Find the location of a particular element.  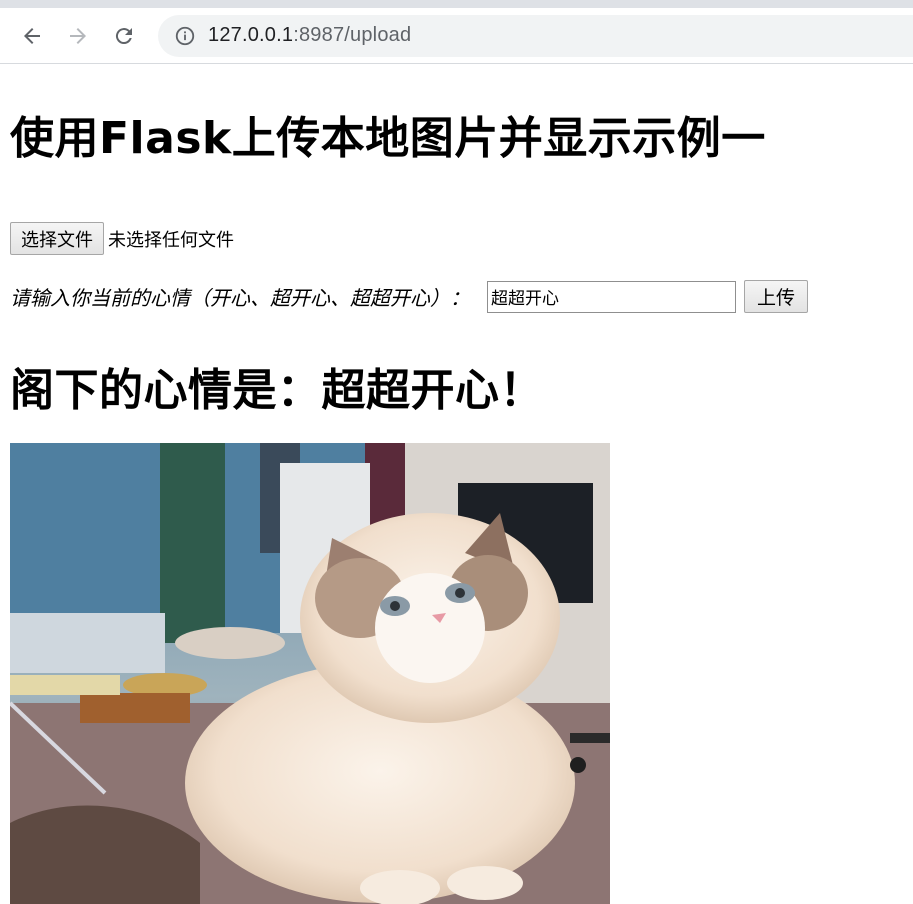

browser-toolbar: 127.0.0.1:8987/upload is located at coordinates (456, 36).